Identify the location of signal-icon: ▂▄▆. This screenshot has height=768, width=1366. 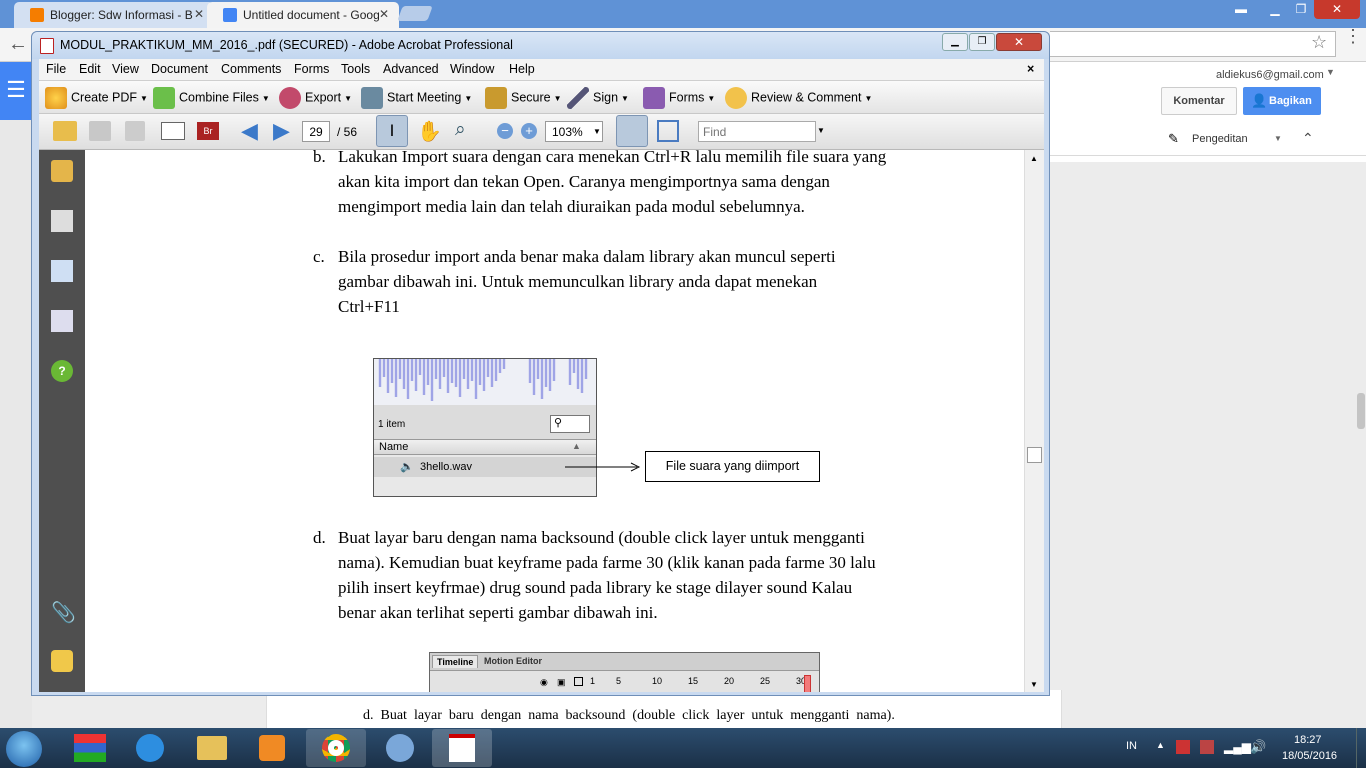
(1237, 747).